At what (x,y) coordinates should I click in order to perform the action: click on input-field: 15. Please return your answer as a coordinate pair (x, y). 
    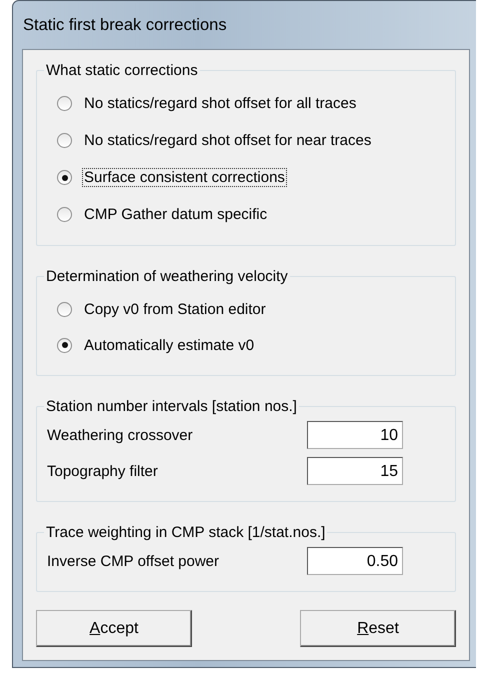
    Looking at the image, I should click on (355, 471).